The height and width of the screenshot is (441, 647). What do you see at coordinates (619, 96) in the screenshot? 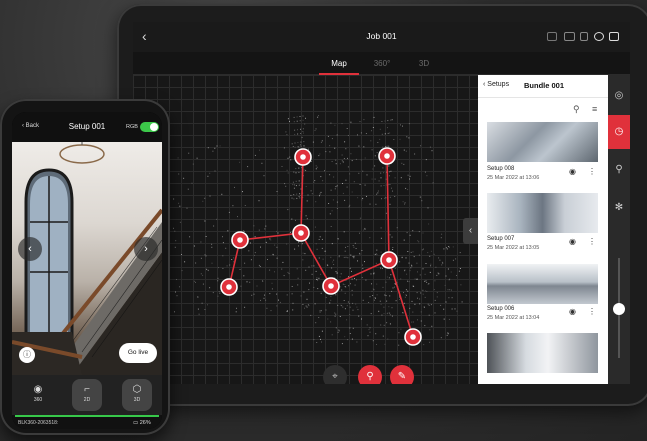
I see `layers-icon: ◎` at bounding box center [619, 96].